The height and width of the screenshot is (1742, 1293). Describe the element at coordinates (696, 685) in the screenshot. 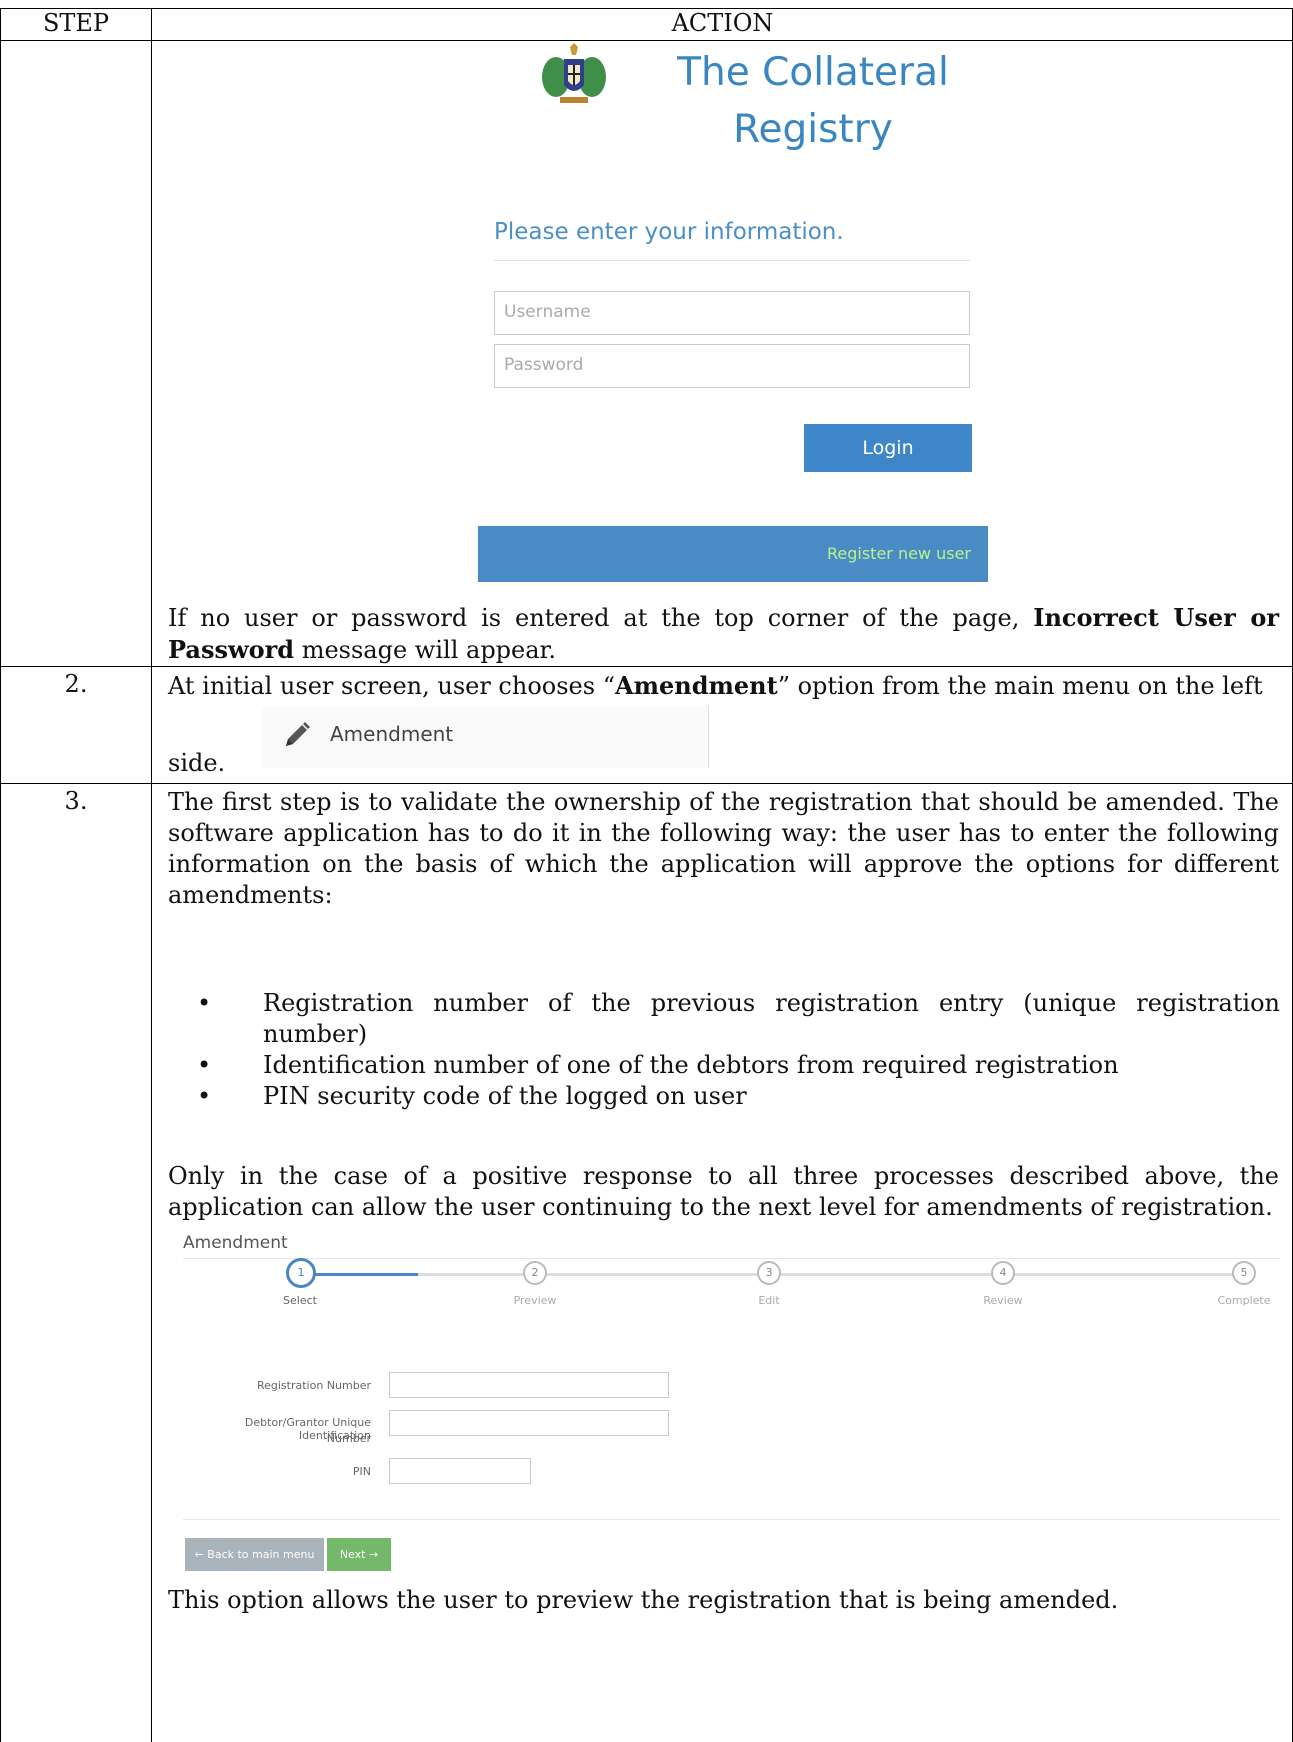

I see `step2-text-bold: Amendment` at that location.